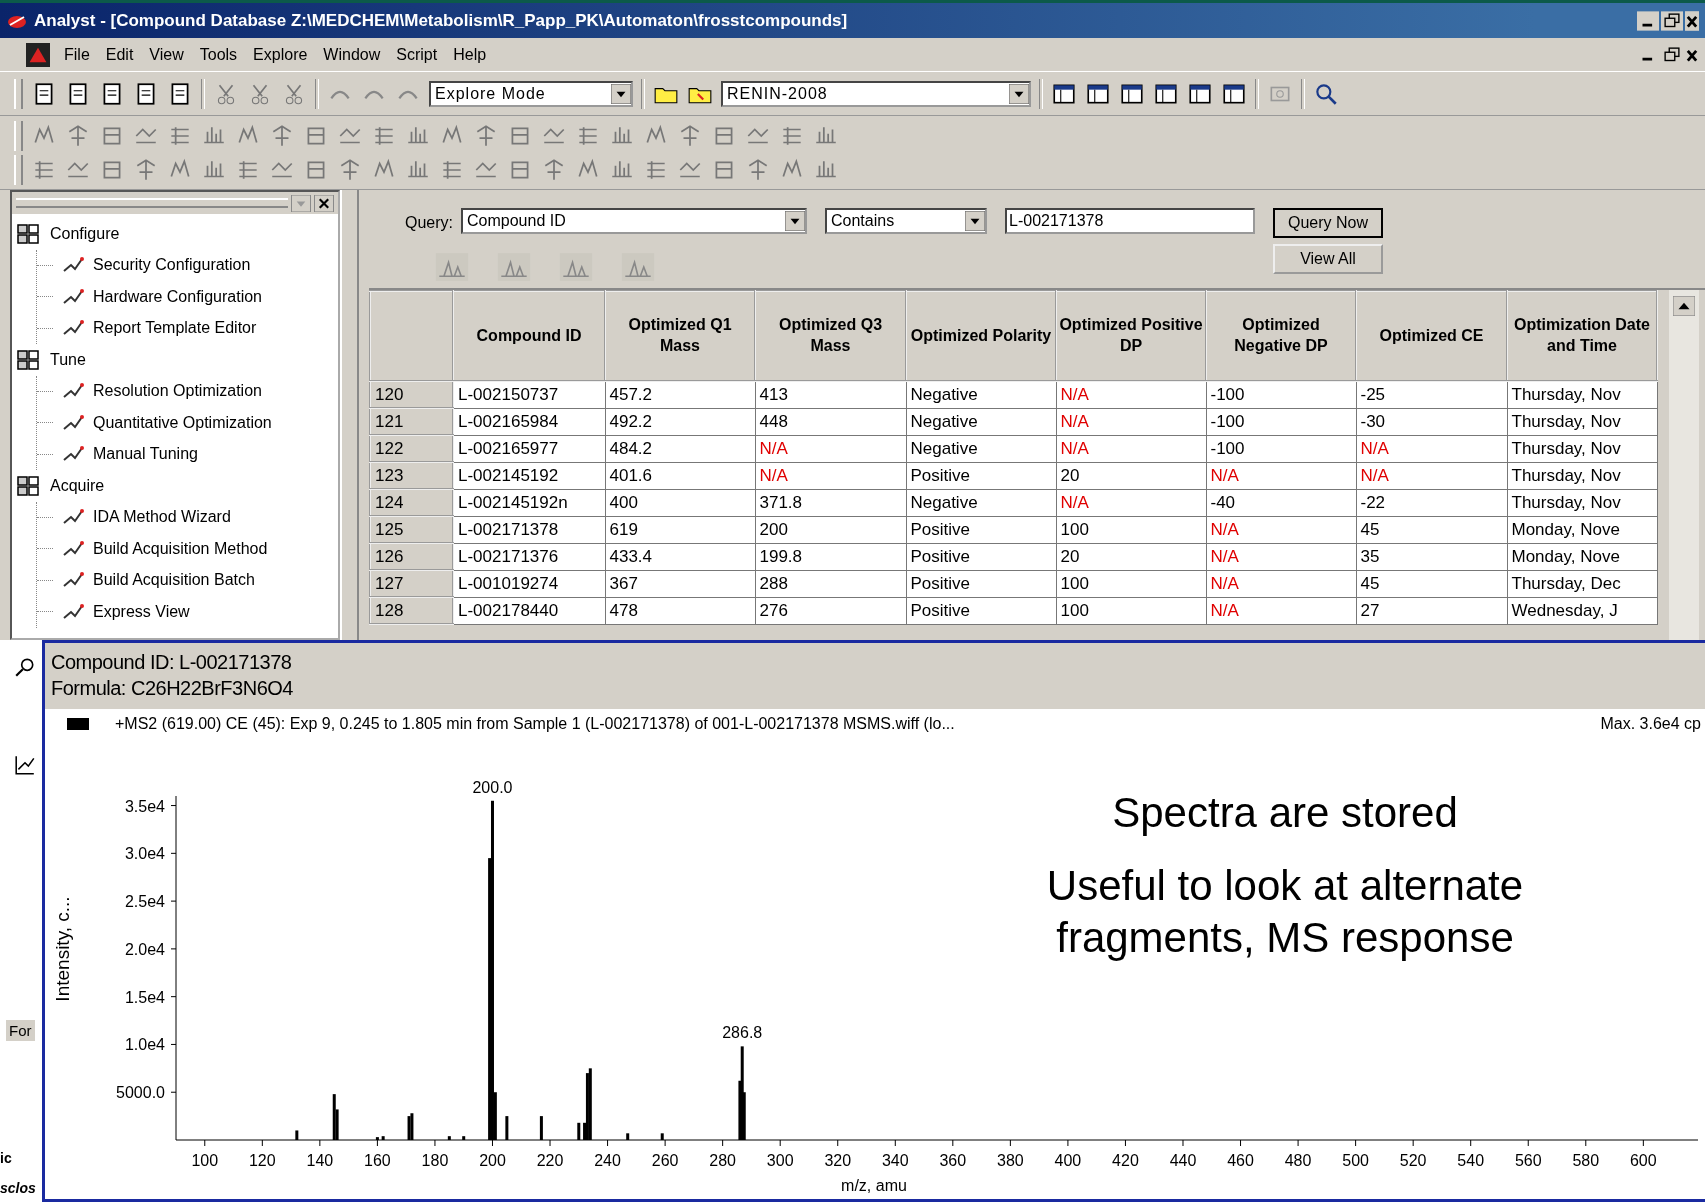  I want to click on tree-item: Build Acquisition Batch, so click(187, 580).